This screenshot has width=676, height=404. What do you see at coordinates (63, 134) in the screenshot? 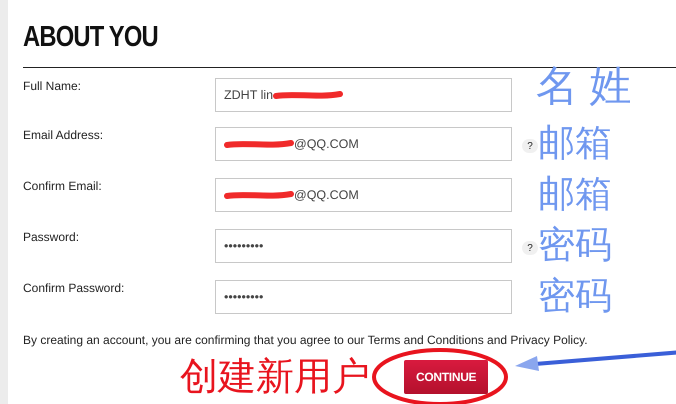
I see `field-label: Email Address:` at bounding box center [63, 134].